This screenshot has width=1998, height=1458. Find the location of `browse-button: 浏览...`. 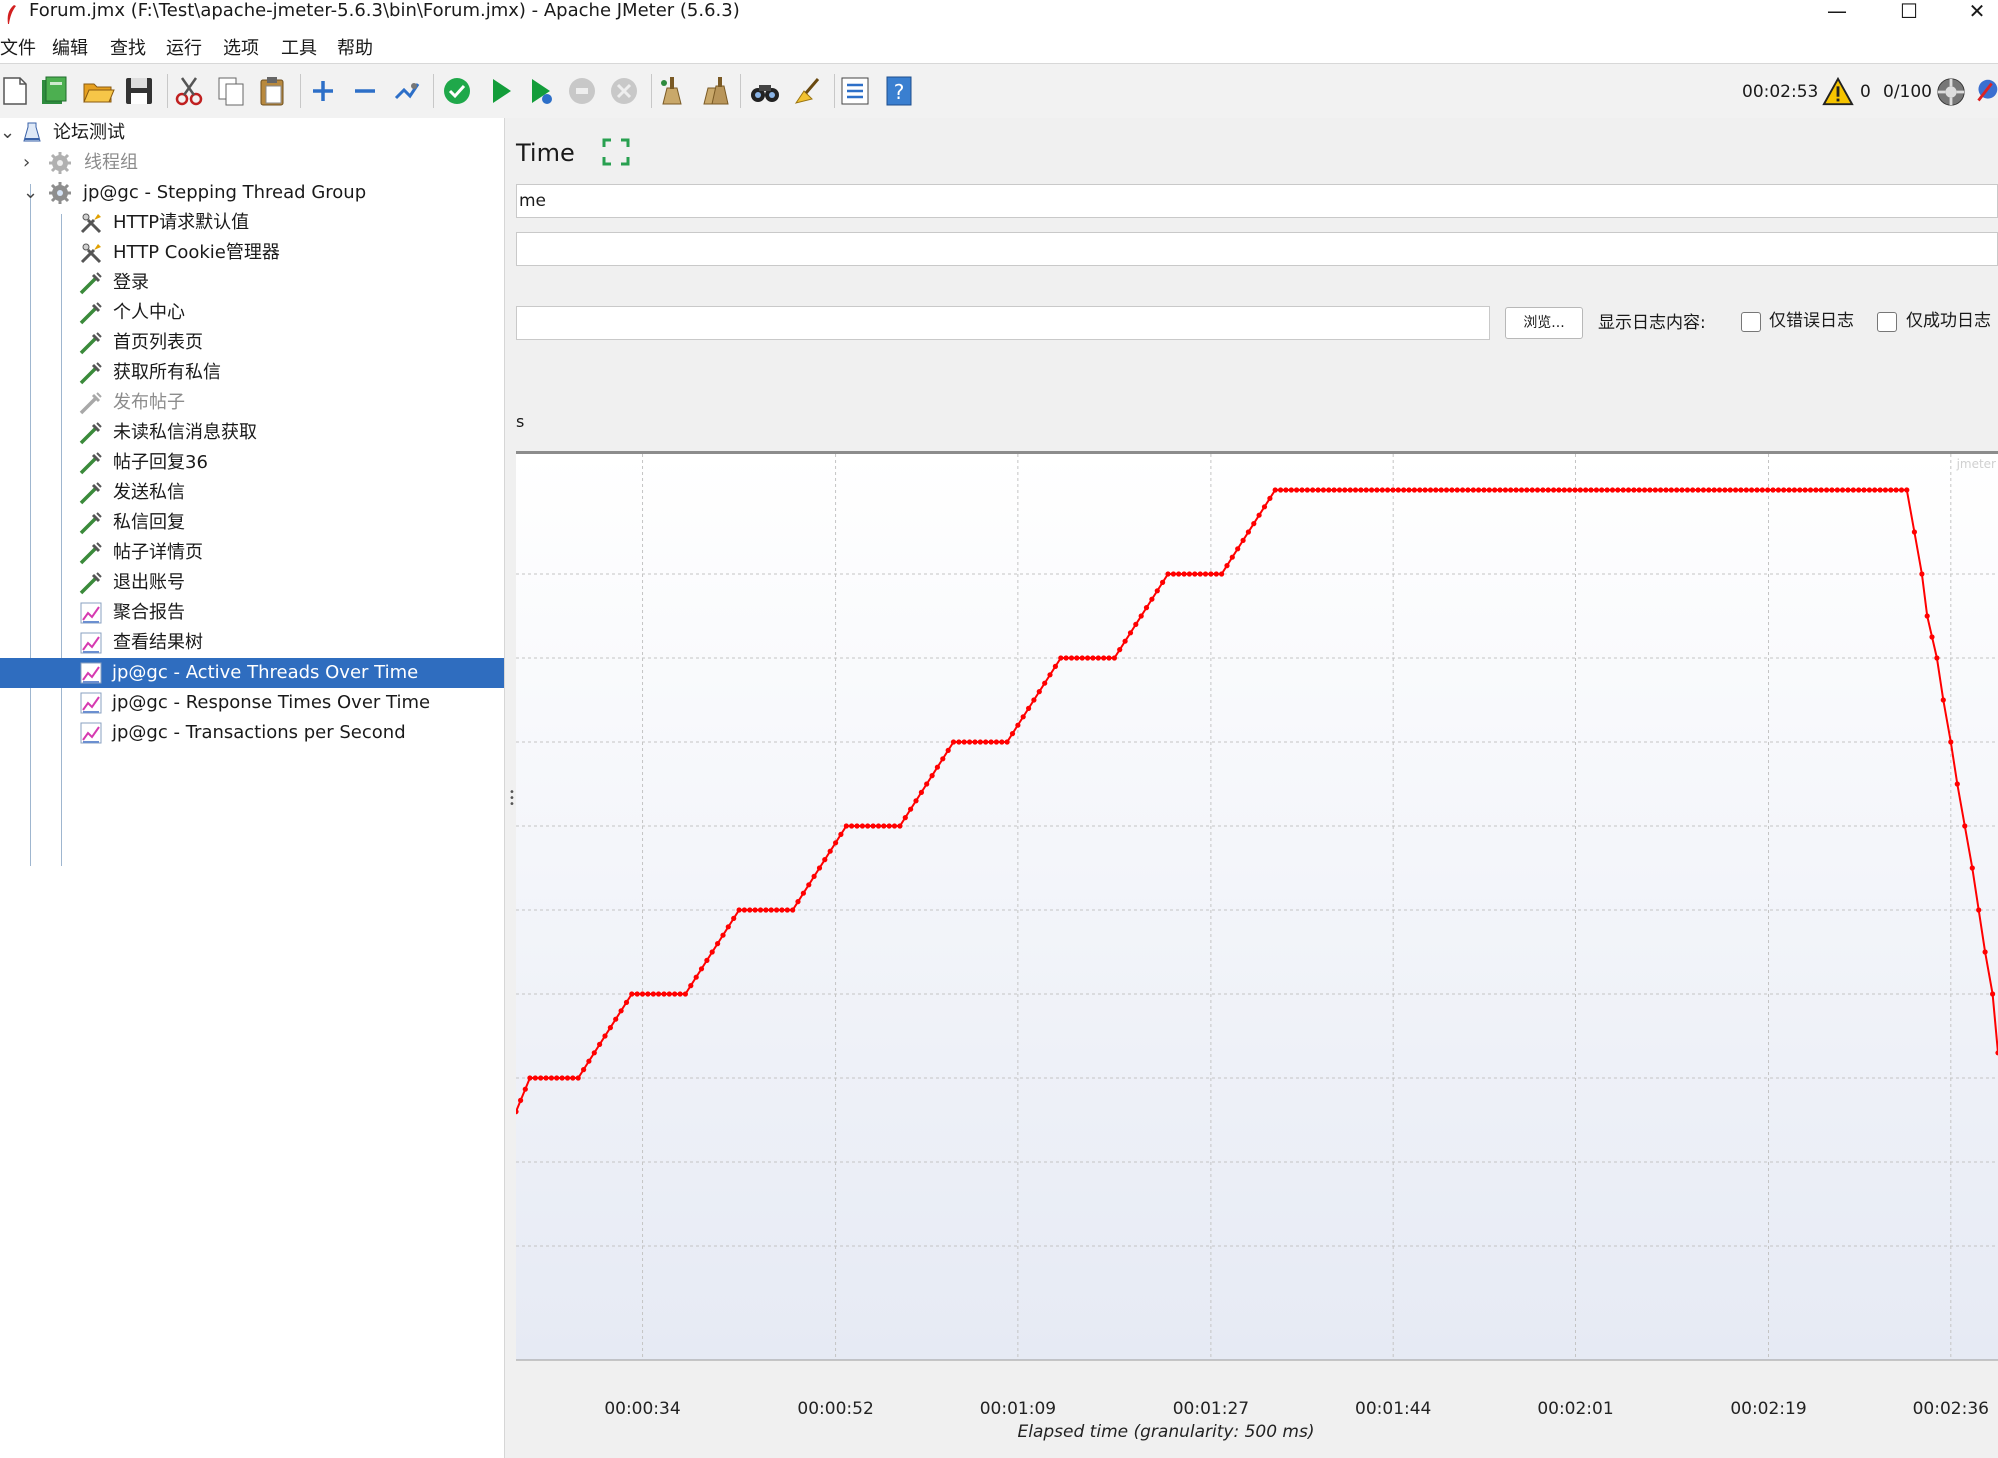

browse-button: 浏览... is located at coordinates (1544, 323).